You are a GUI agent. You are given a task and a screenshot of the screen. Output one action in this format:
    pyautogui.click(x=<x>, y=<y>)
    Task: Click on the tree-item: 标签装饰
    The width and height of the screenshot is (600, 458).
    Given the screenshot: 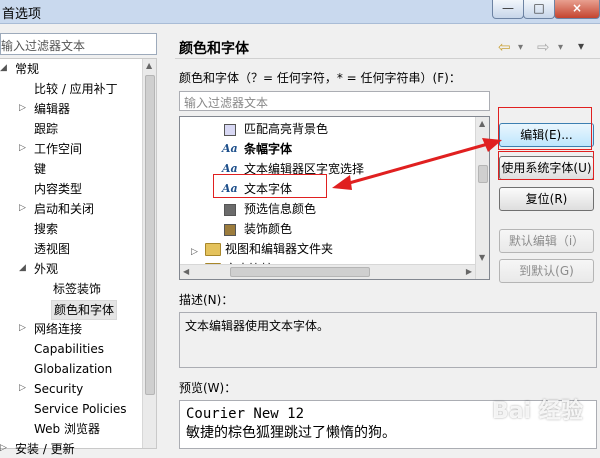 What is the action you would take?
    pyautogui.click(x=77, y=289)
    